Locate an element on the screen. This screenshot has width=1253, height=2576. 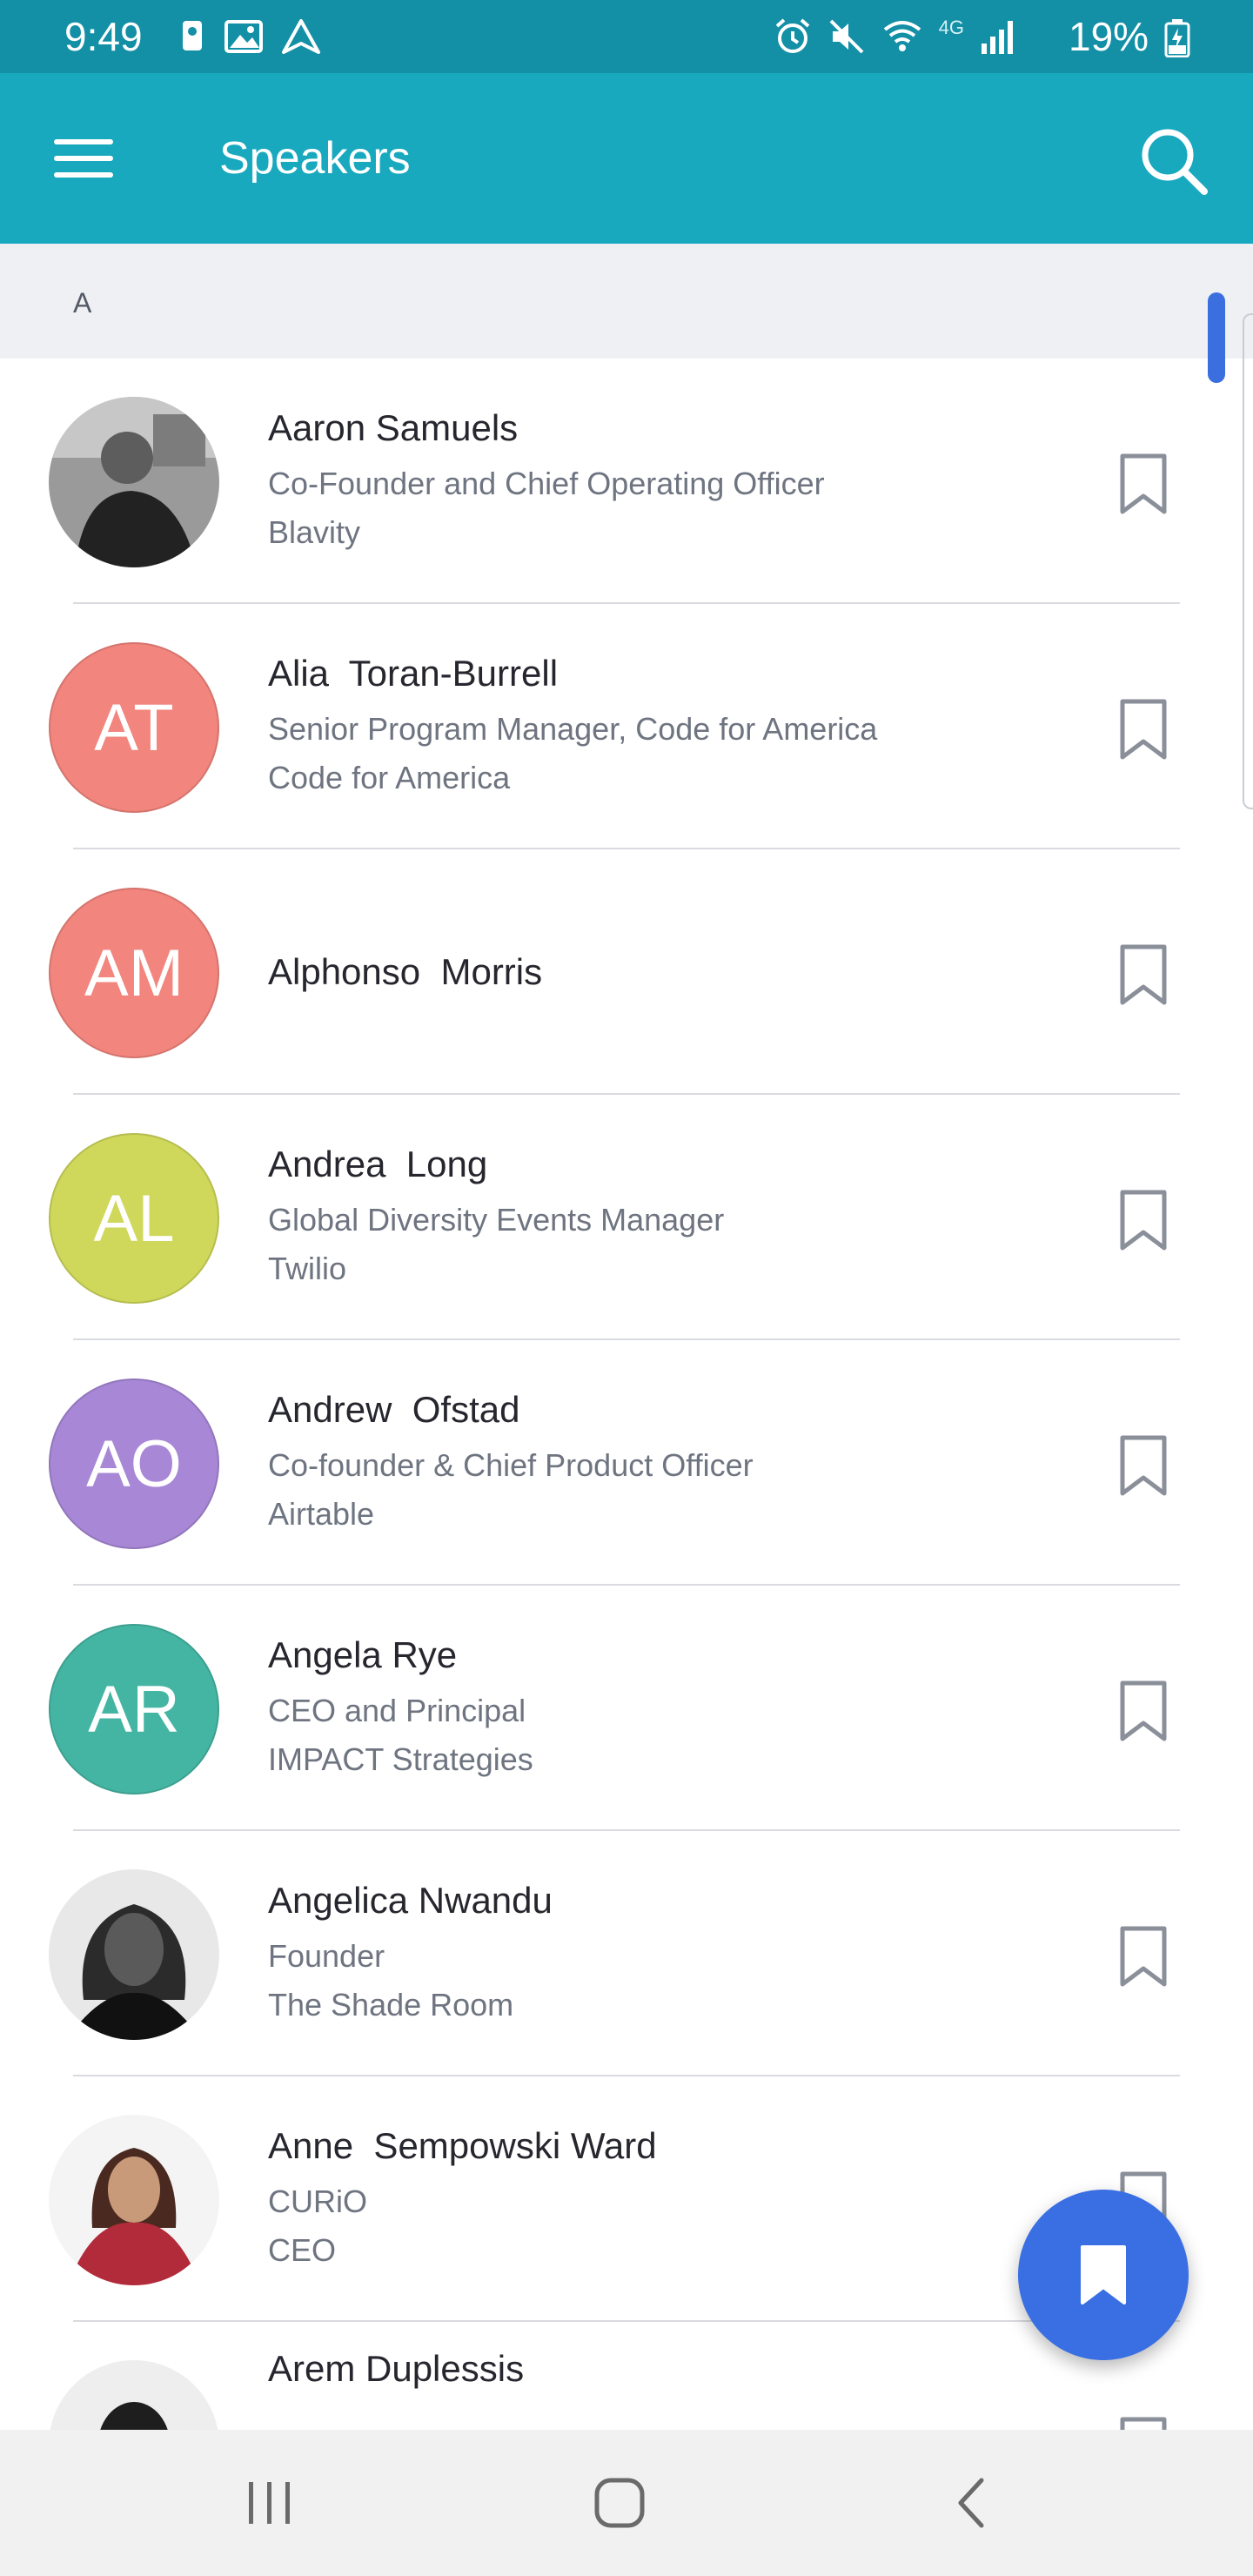
back-button is located at coordinates (971, 2503).